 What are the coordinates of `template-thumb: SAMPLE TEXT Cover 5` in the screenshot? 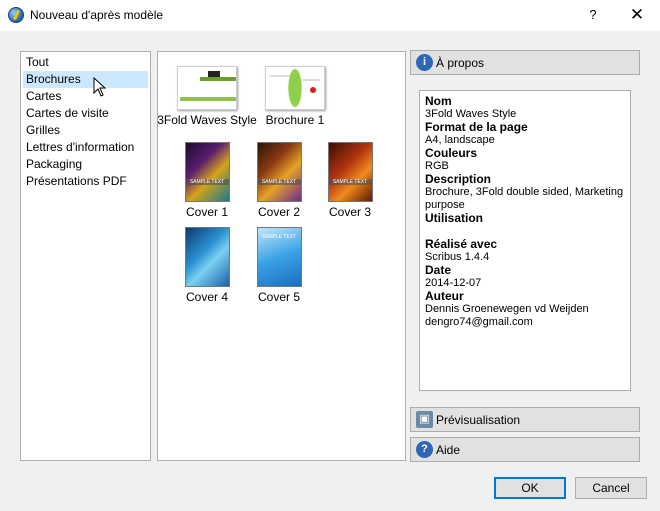 It's located at (279, 265).